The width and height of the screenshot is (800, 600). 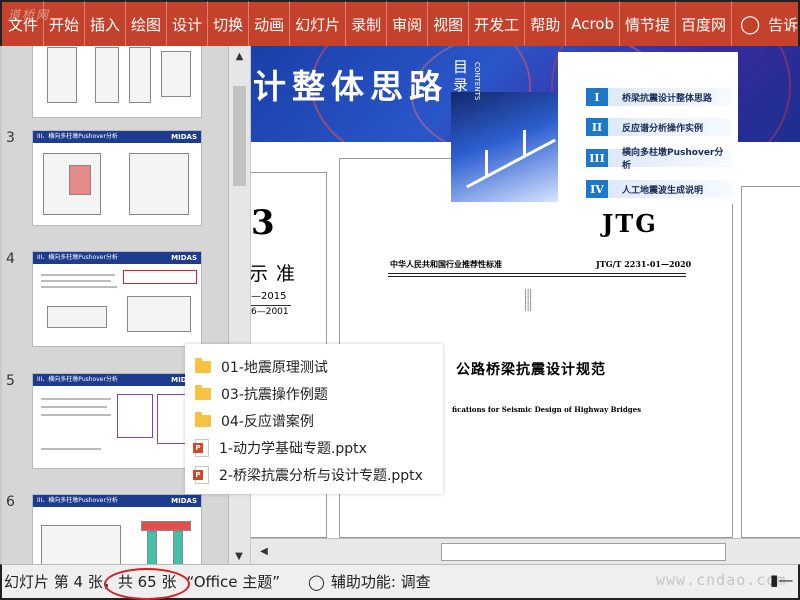 What do you see at coordinates (506, 147) in the screenshot?
I see `bridge-photo` at bounding box center [506, 147].